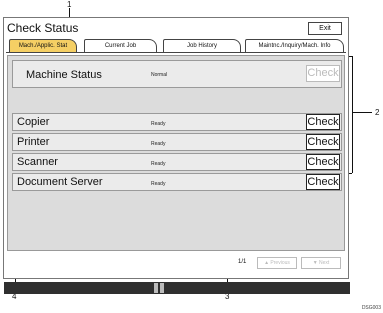 The height and width of the screenshot is (313, 383). Describe the element at coordinates (160, 288) in the screenshot. I see `toner-icon` at that location.